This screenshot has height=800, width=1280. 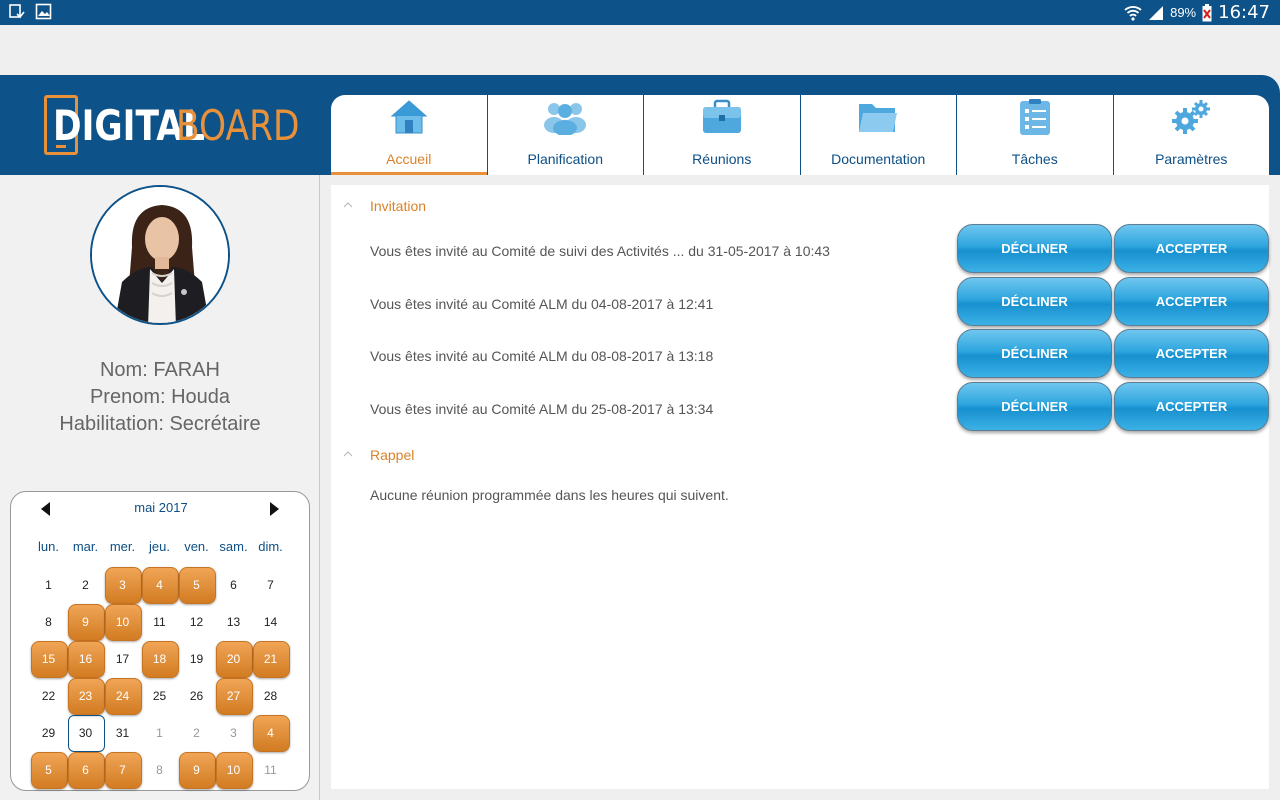 I want to click on calendar-day: 22, so click(x=48, y=695).